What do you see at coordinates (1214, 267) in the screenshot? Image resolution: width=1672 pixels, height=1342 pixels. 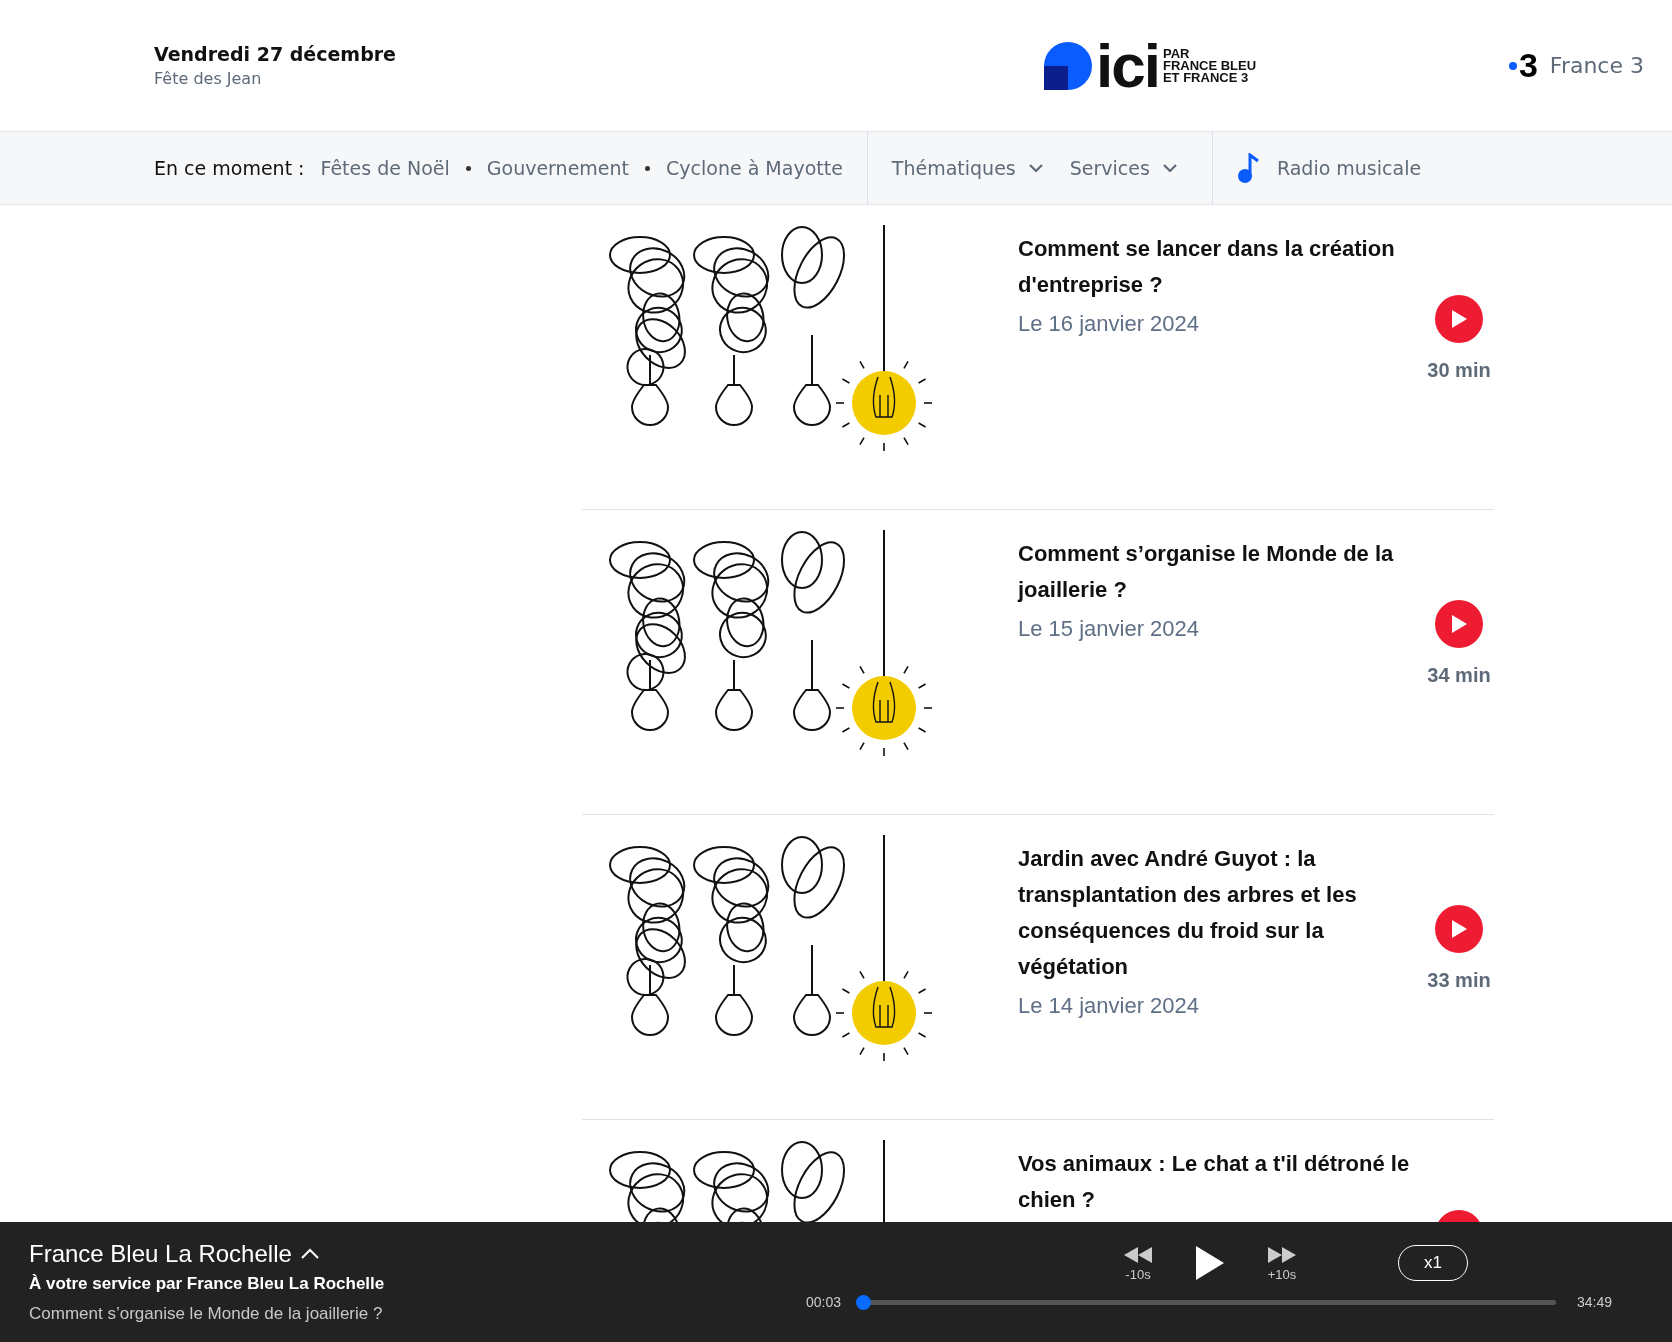 I see `episode-title: Comment se lancer dans la création d'entreprise ?` at bounding box center [1214, 267].